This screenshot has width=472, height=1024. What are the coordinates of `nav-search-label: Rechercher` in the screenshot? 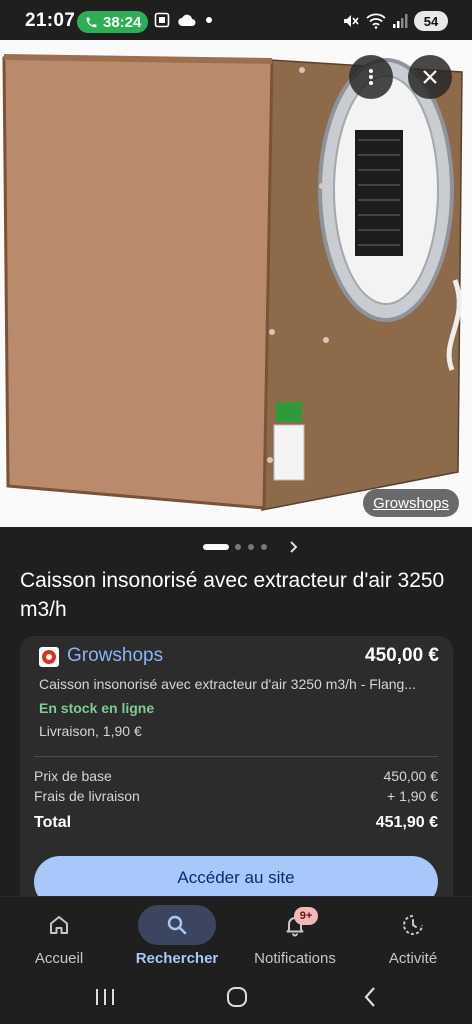 It's located at (177, 958).